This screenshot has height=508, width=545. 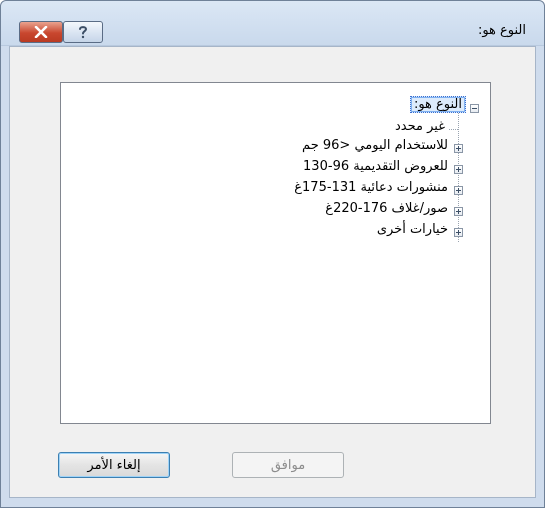 What do you see at coordinates (437, 104) in the screenshot?
I see `tree-root-label: النوع هو:` at bounding box center [437, 104].